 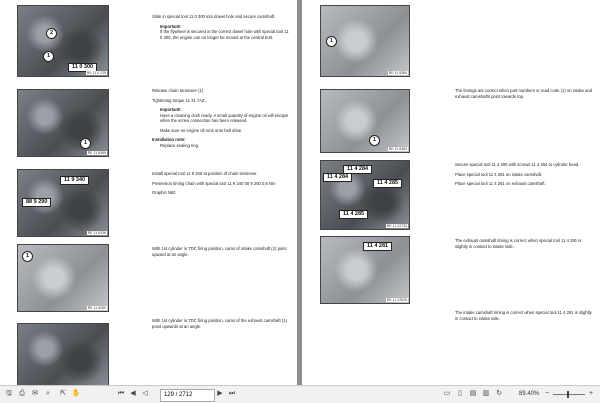 What do you see at coordinates (35, 394) in the screenshot?
I see `email-icon: ✉` at bounding box center [35, 394].